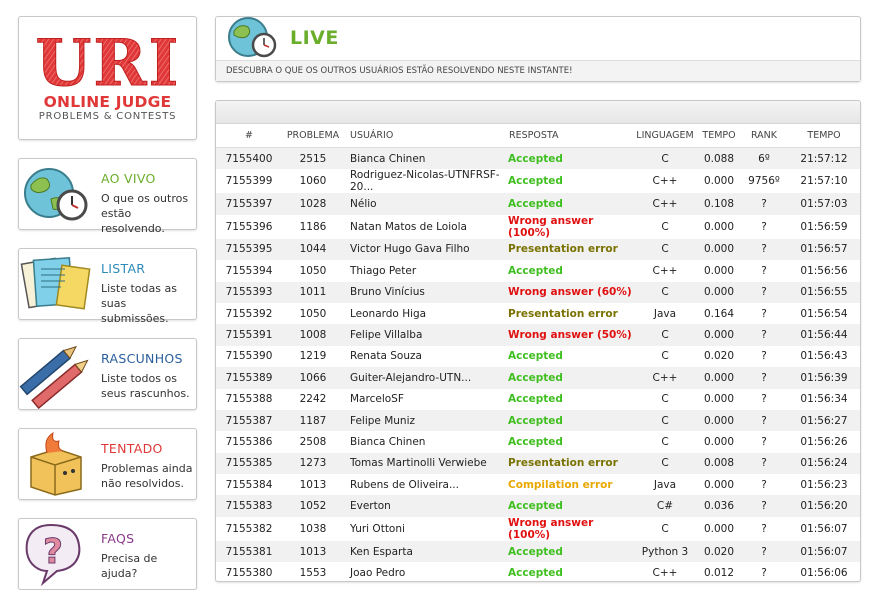  I want to click on rank-cell: 6º, so click(764, 158).